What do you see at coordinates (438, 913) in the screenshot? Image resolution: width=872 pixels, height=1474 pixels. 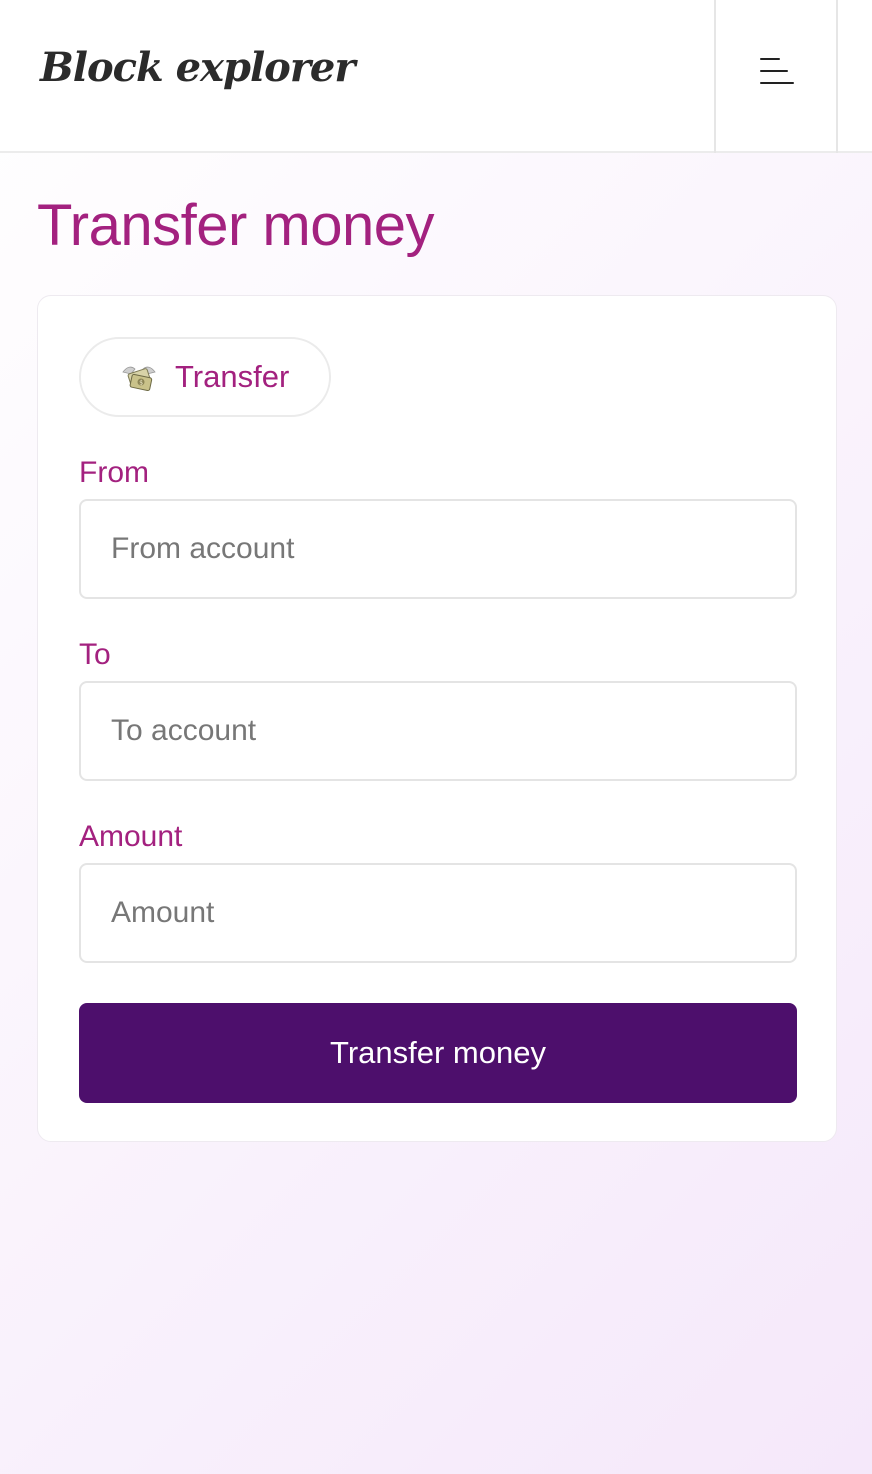 I see `amount-input` at bounding box center [438, 913].